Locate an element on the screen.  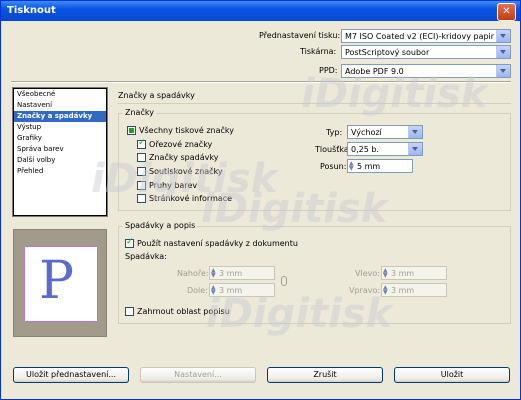
bleed-left-stepper: ▲ ▼ 3 mm is located at coordinates (414, 273).